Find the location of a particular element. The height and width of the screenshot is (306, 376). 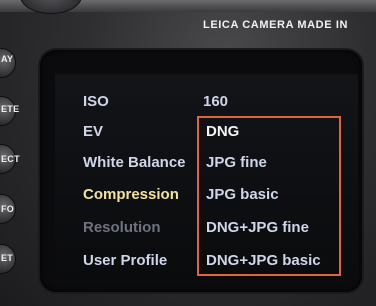

side-button-label: ET is located at coordinates (7, 258).